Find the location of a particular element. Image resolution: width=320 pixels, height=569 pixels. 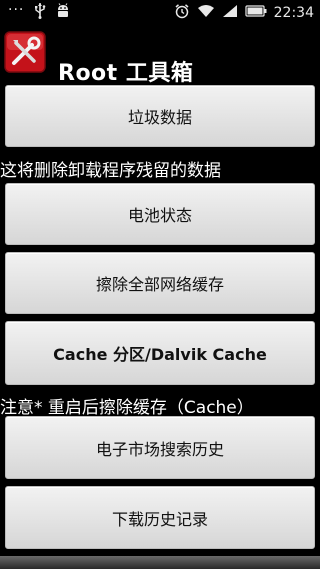

junk-data-button-label: 垃圾数据 is located at coordinates (159, 117).